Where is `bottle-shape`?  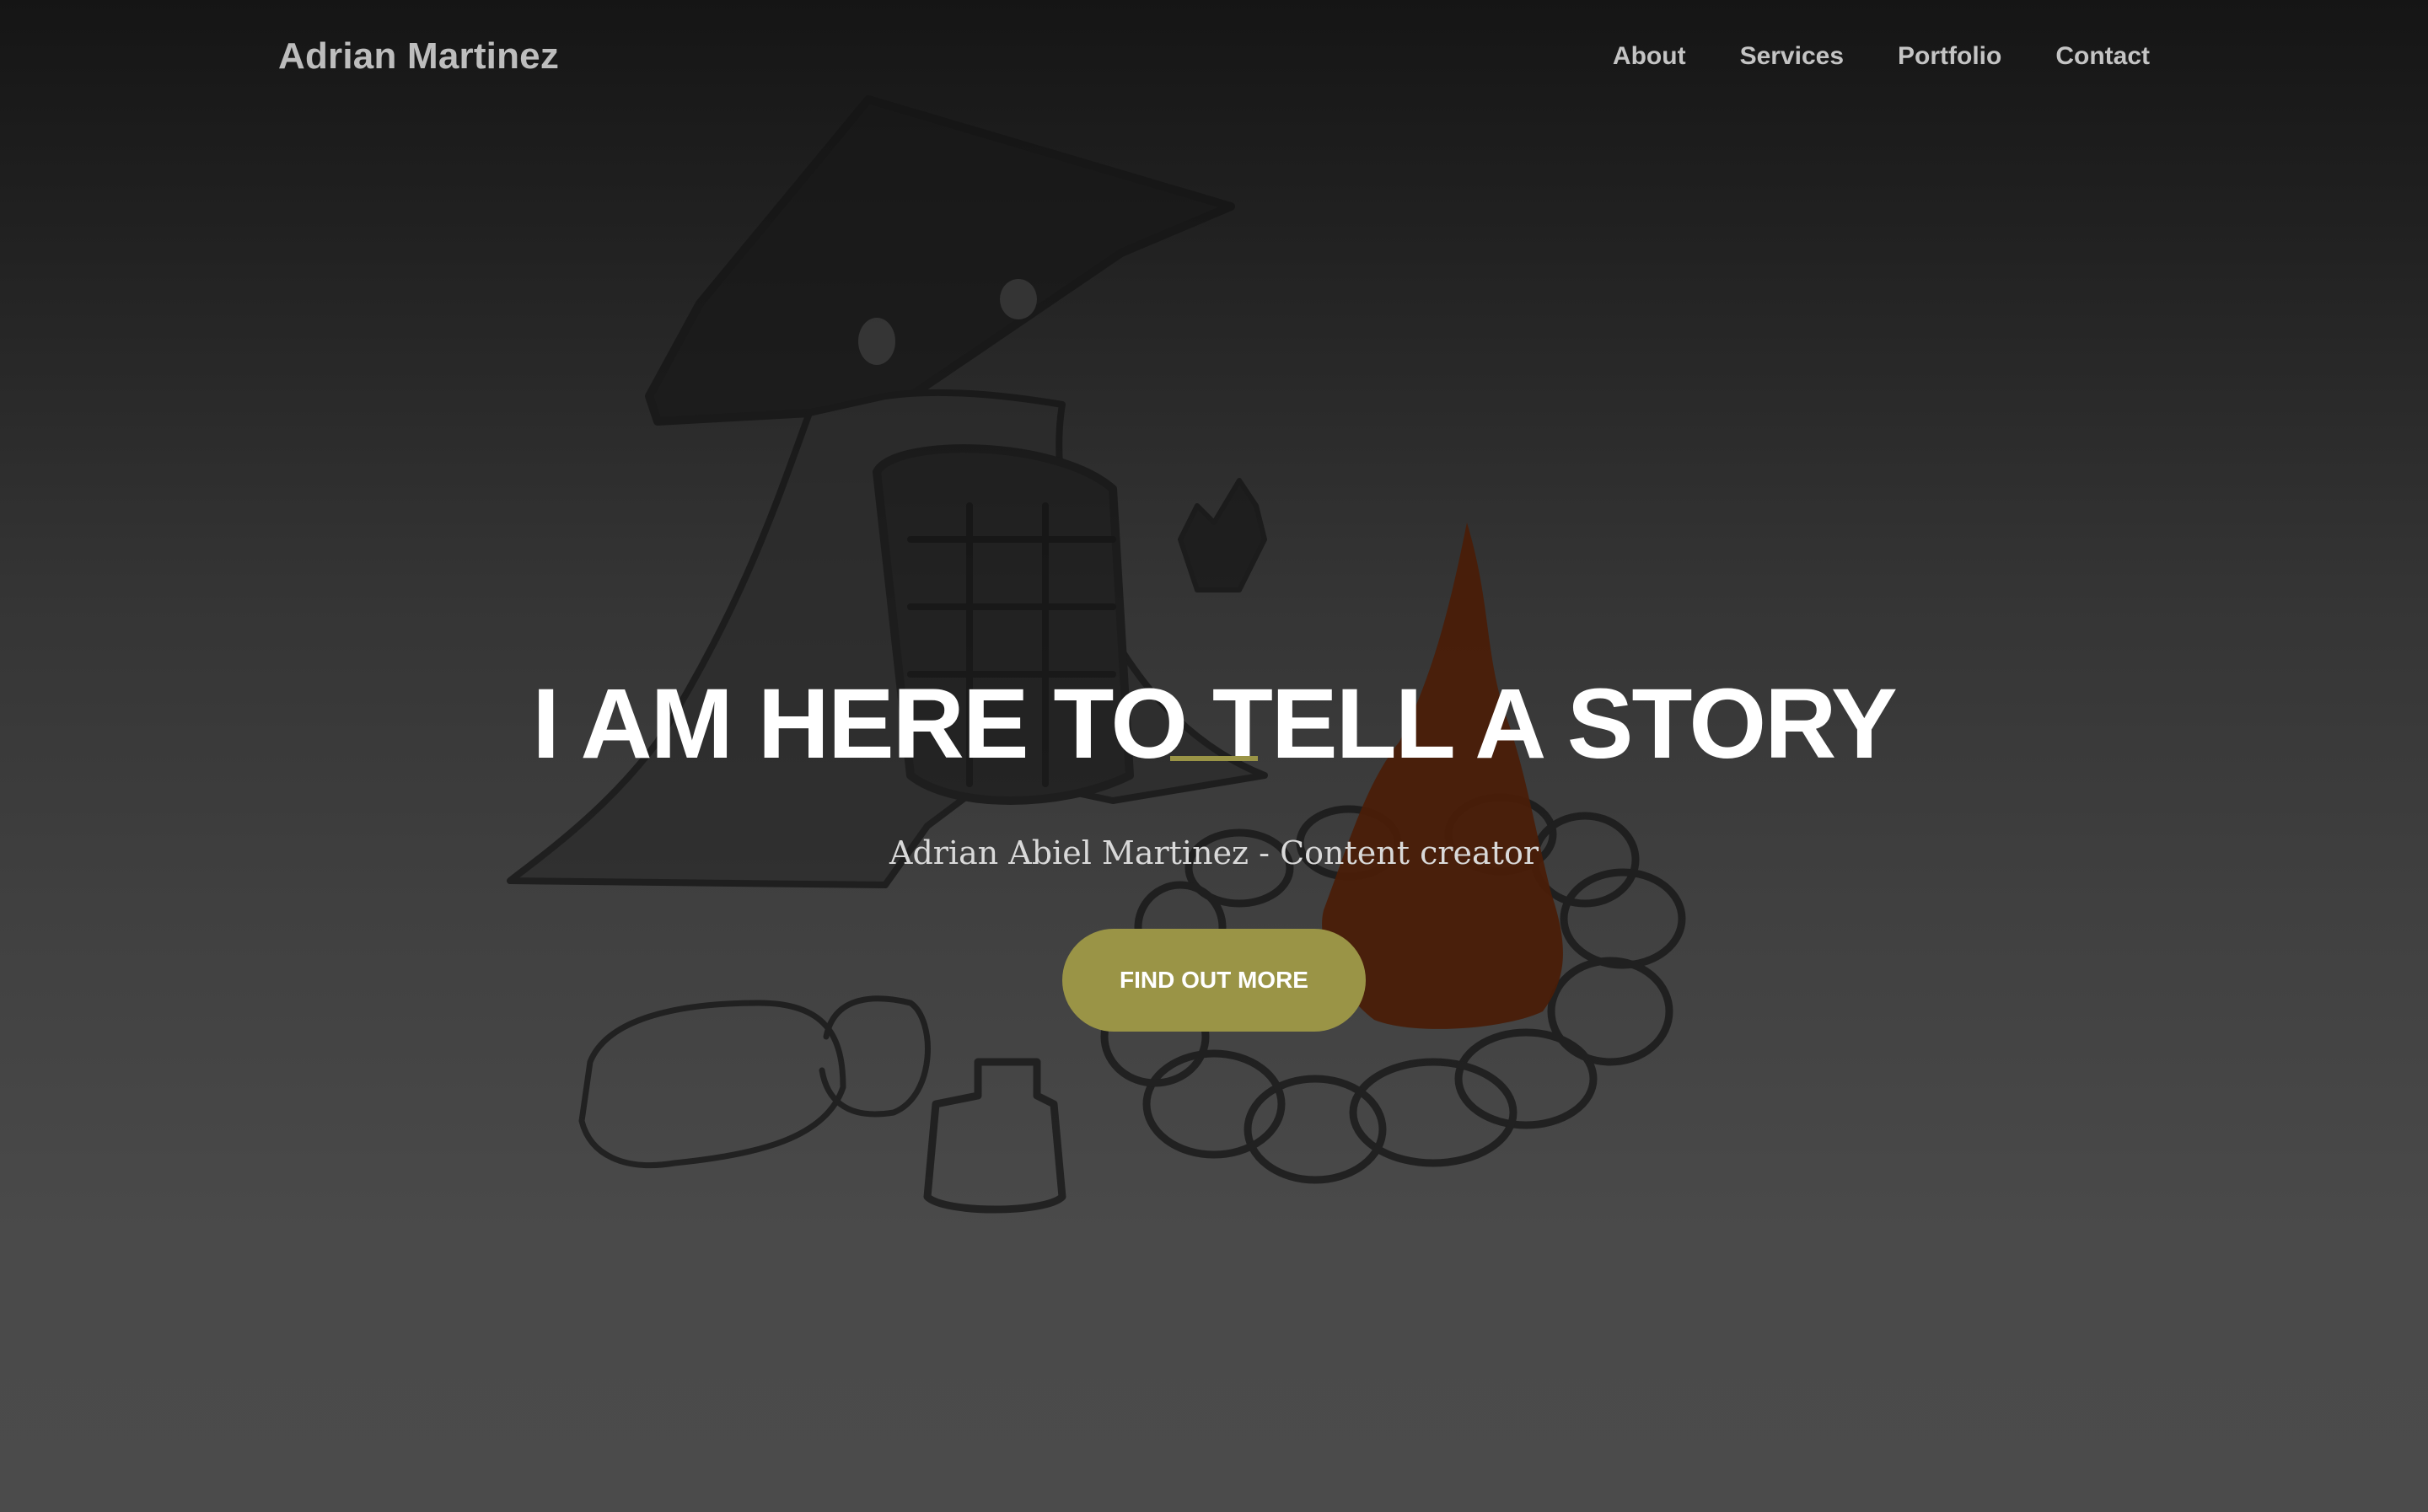
bottle-shape is located at coordinates (994, 1136).